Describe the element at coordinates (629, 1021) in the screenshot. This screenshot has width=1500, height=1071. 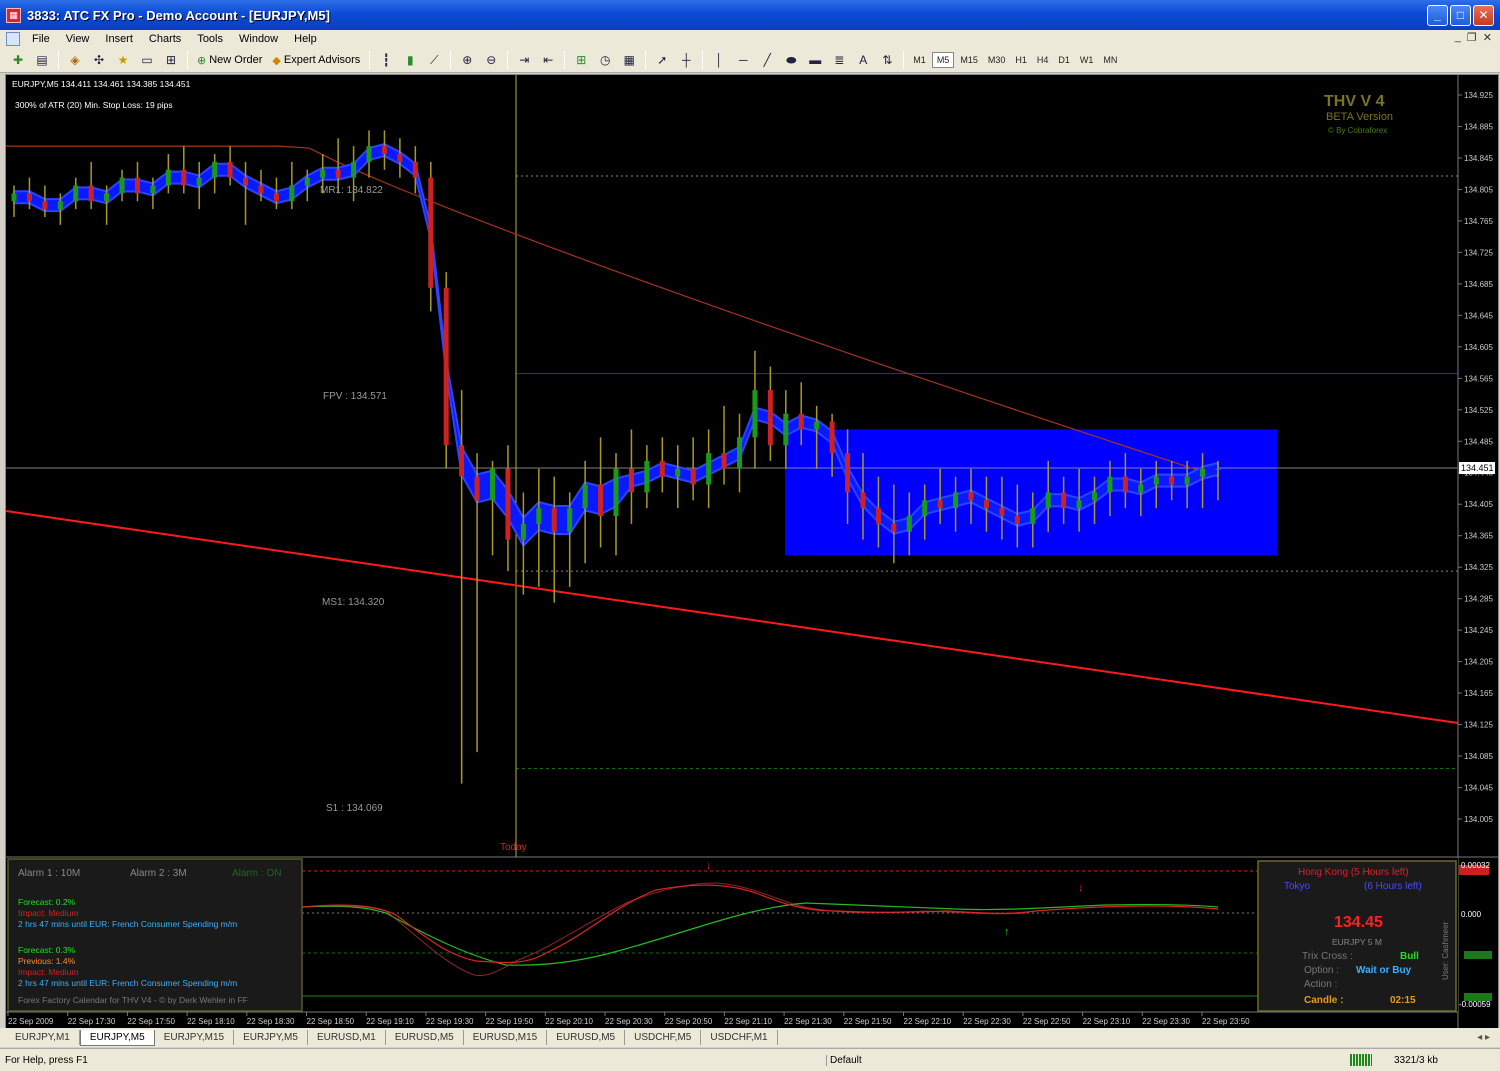
I see `x-tick-label: 22 Sep 20:30` at that location.